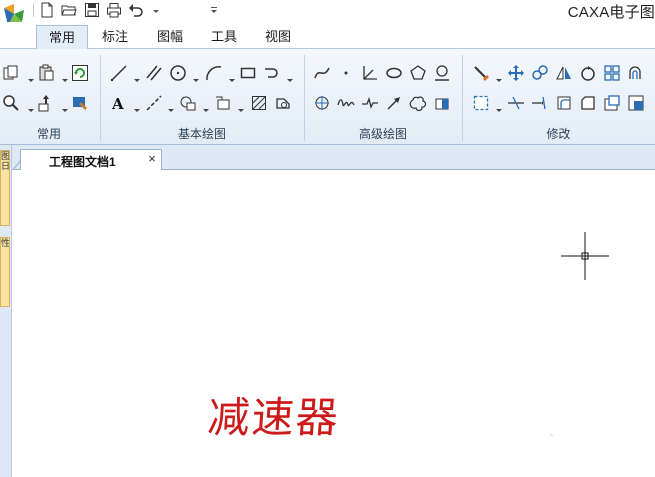  I want to click on trim-icon, so click(517, 104).